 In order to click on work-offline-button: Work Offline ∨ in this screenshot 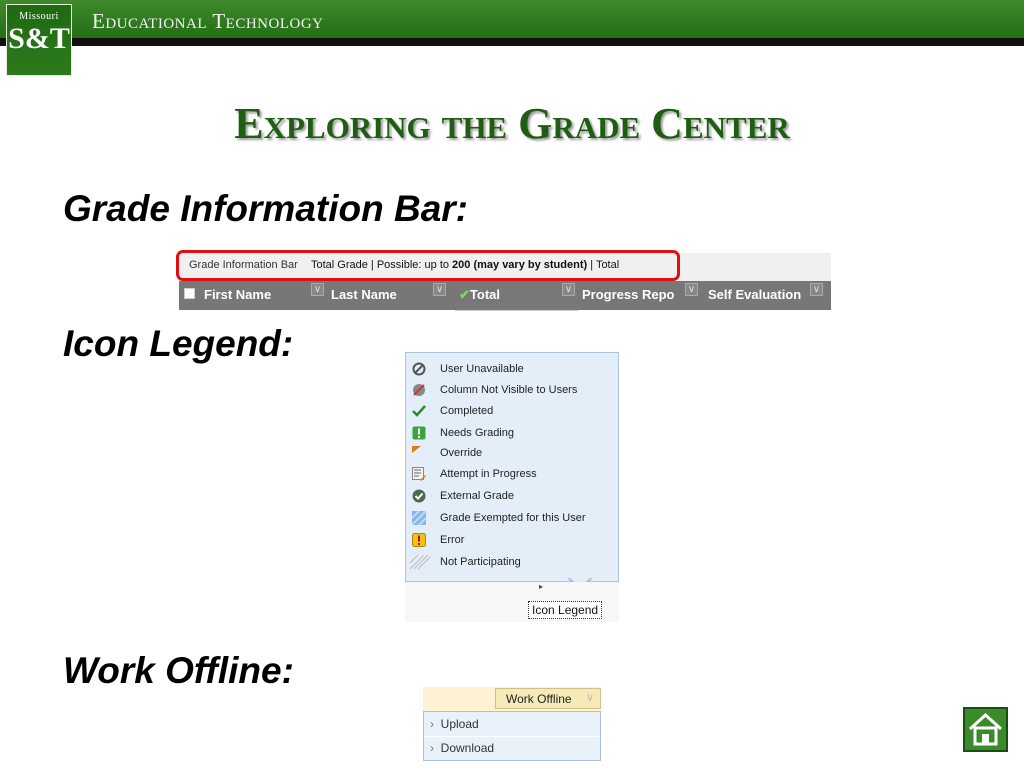, I will do `click(548, 698)`.